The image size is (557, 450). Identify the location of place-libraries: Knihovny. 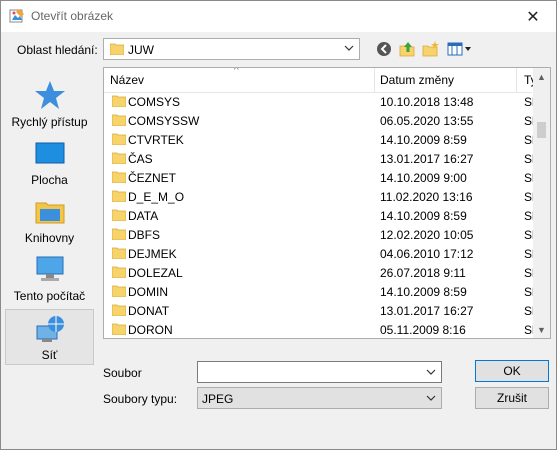
(49, 219).